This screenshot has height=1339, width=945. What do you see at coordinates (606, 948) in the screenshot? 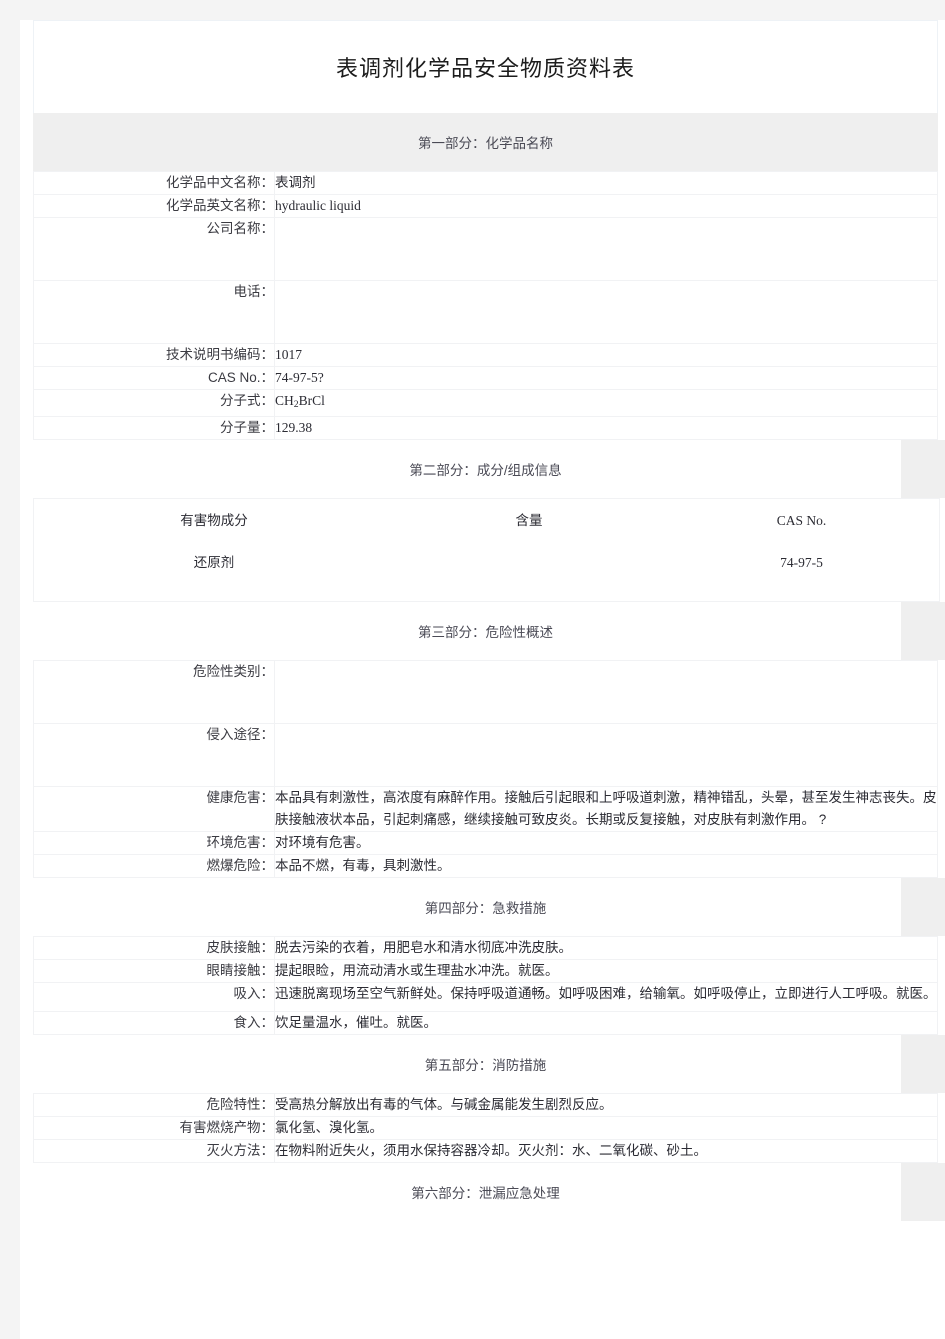
I see `field-value: 脱去污染的衣着，用肥皂水和清水彻底冲洗皮肤。` at bounding box center [606, 948].